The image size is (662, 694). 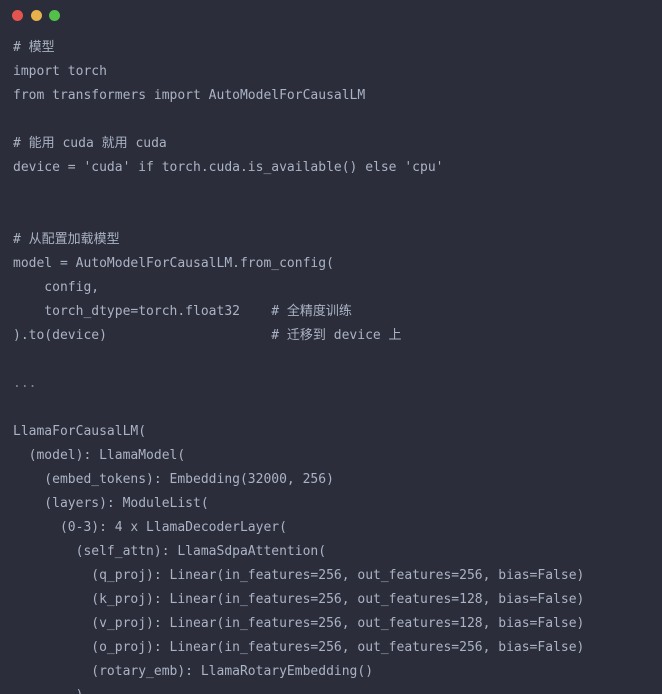 What do you see at coordinates (150, 527) in the screenshot?
I see `code-line: (0-3): 4 x LlamaDecoderLayer(` at bounding box center [150, 527].